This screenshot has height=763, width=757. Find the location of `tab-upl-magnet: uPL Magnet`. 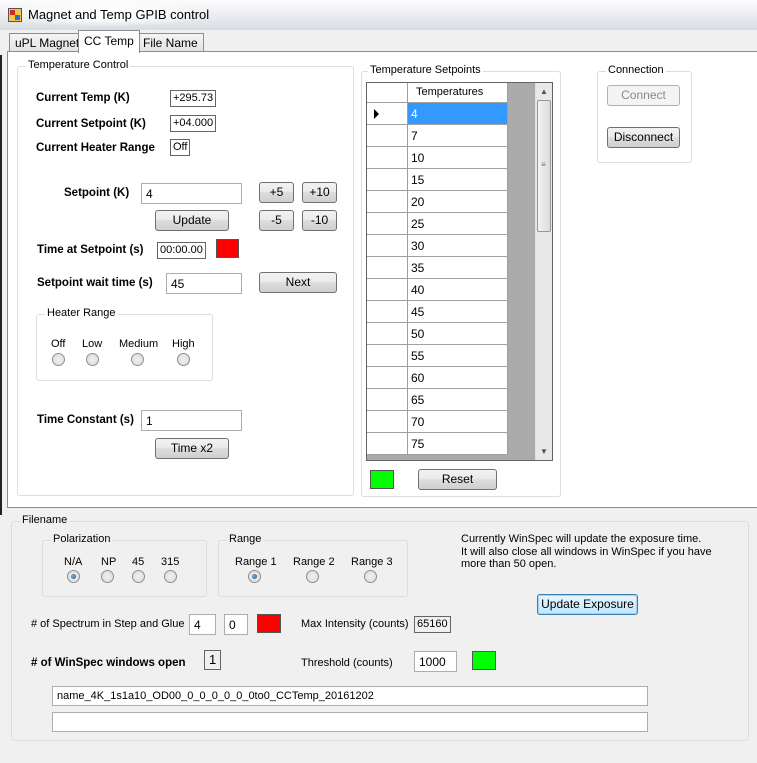

tab-upl-magnet: uPL Magnet is located at coordinates (47, 42).